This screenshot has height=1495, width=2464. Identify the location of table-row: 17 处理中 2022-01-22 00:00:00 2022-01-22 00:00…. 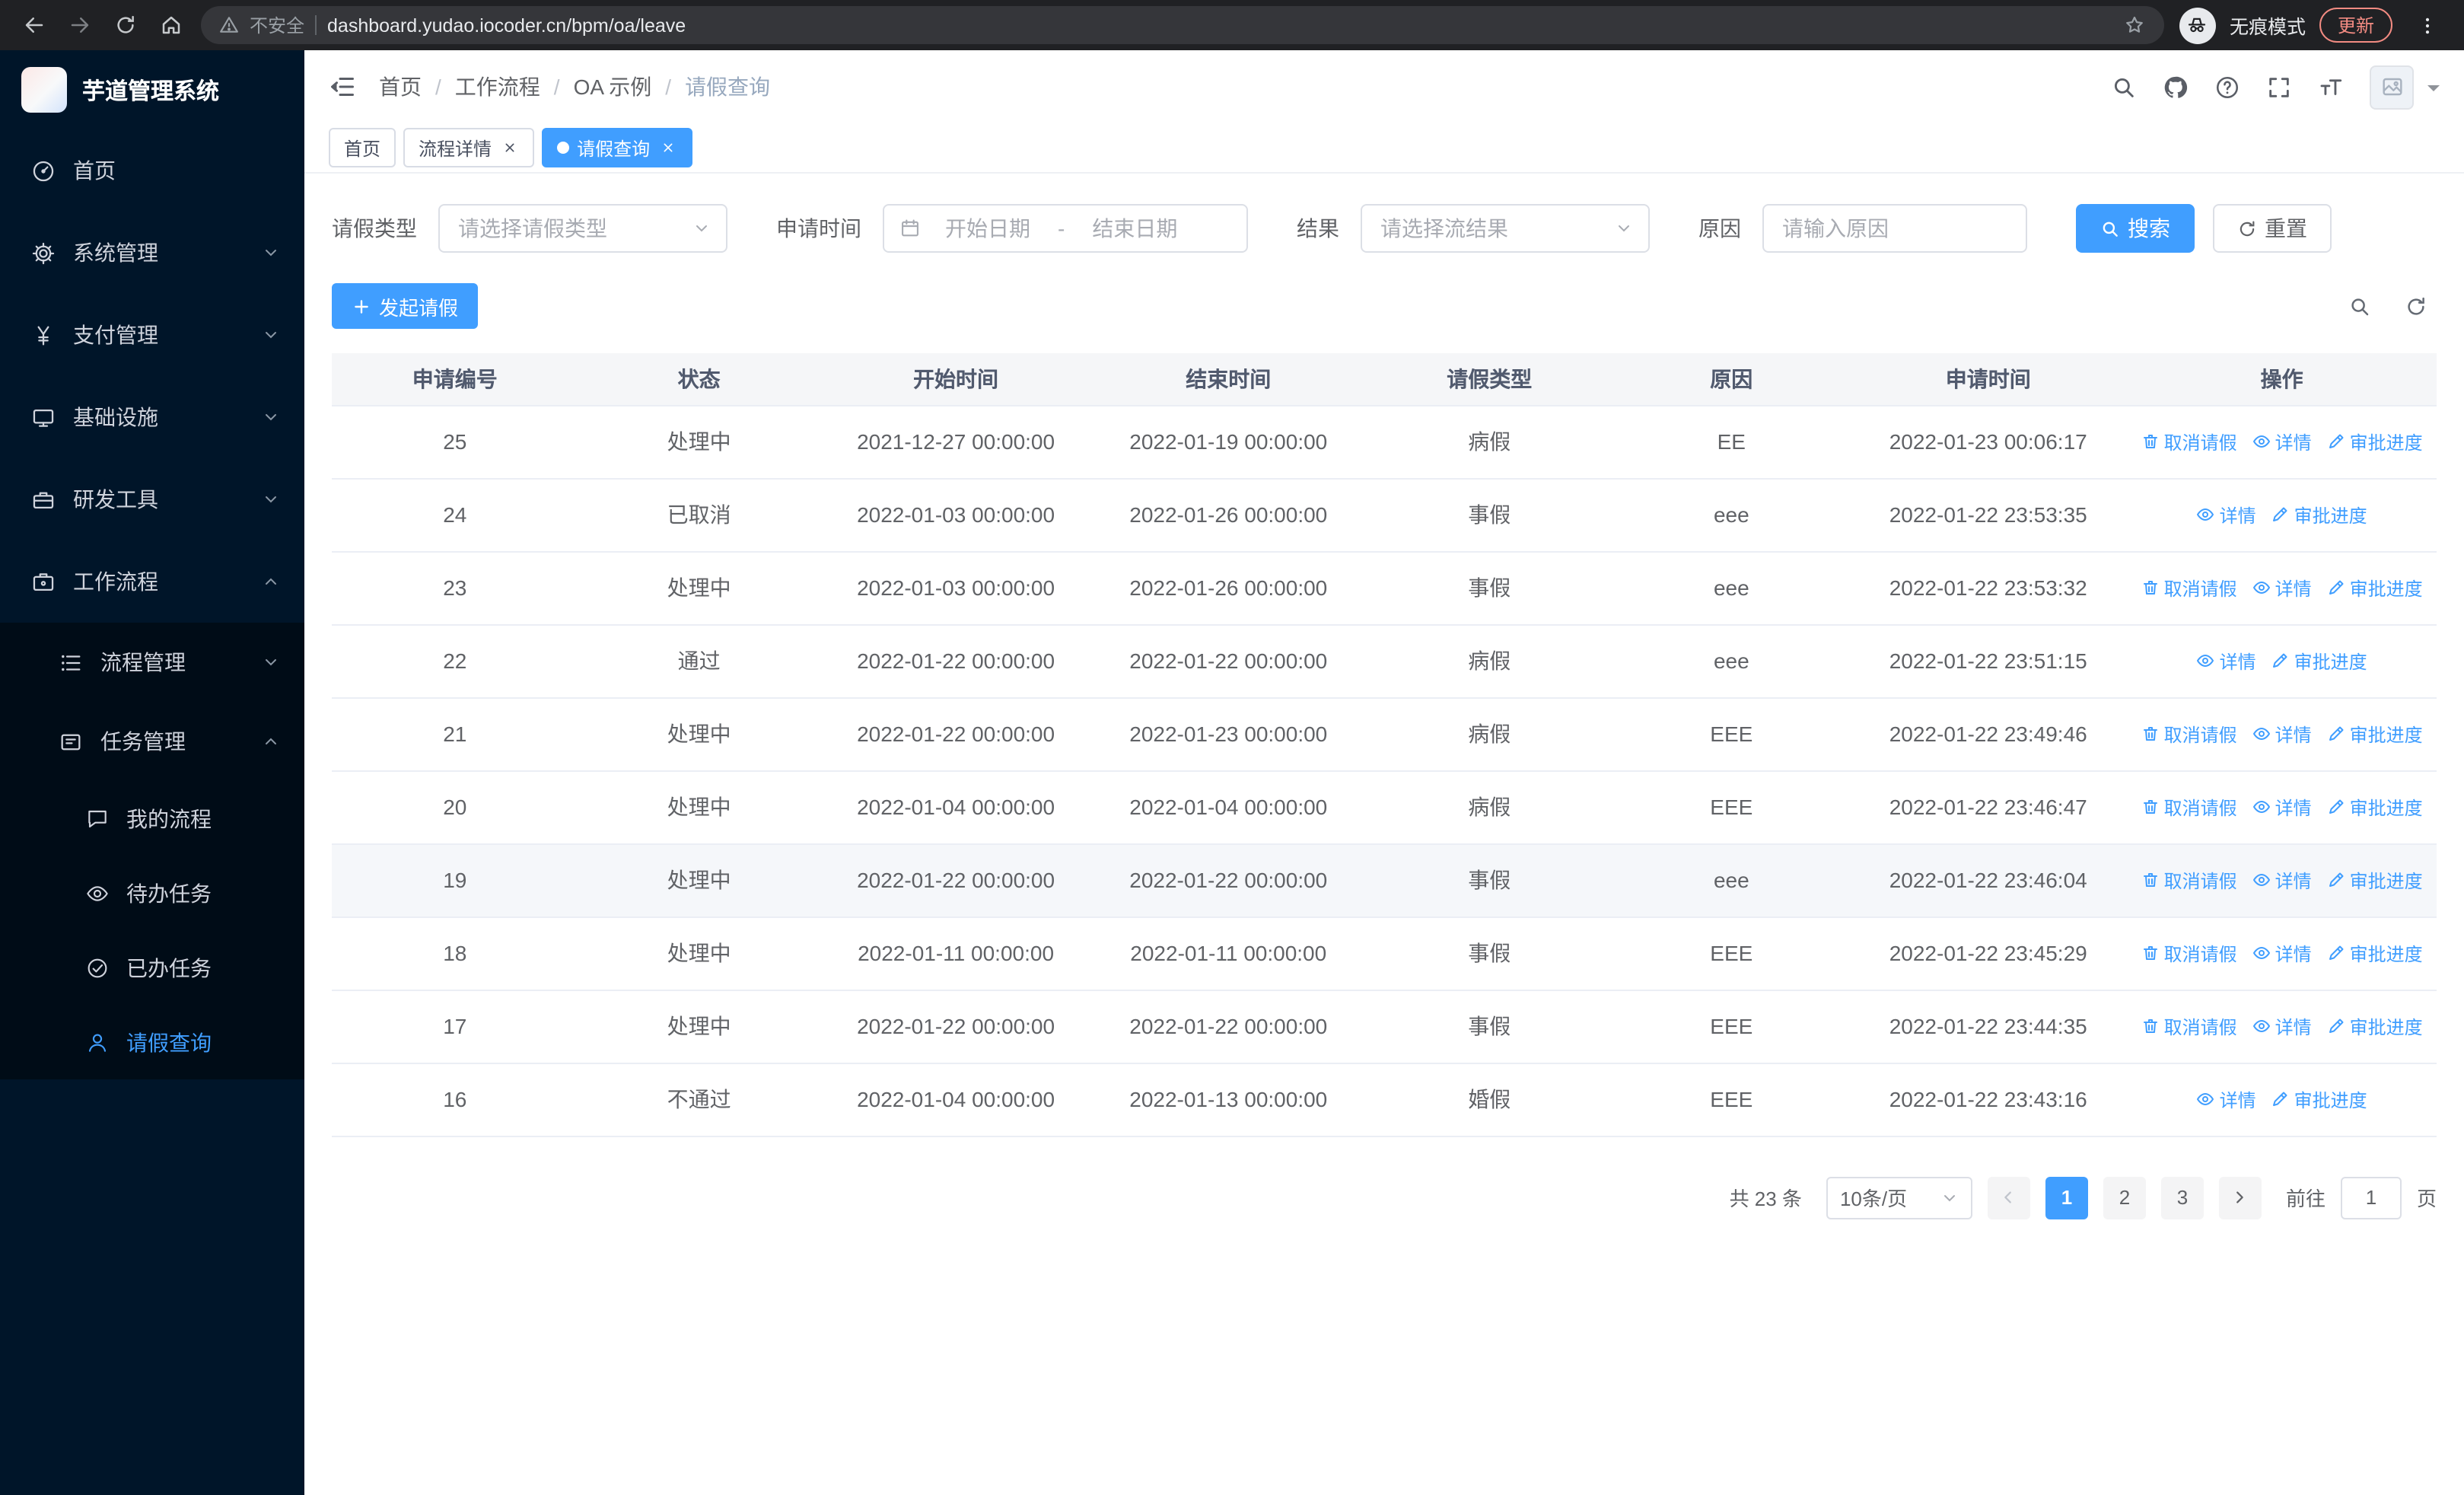
(1384, 1027).